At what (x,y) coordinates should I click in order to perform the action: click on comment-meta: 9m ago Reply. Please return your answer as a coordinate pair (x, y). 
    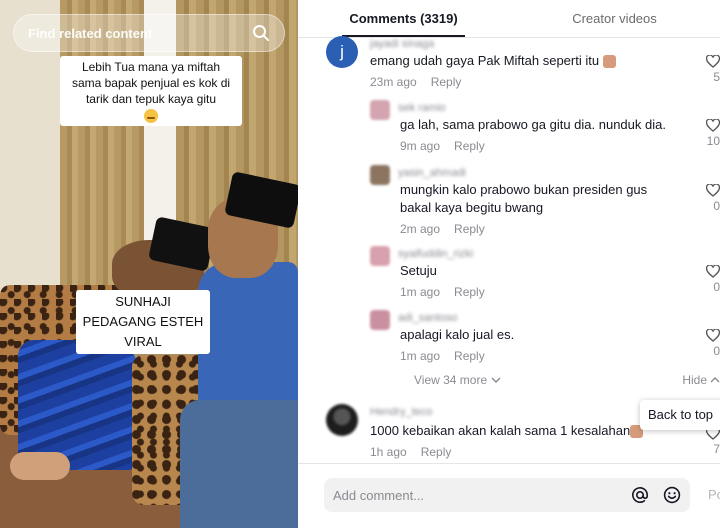
    Looking at the image, I should click on (442, 146).